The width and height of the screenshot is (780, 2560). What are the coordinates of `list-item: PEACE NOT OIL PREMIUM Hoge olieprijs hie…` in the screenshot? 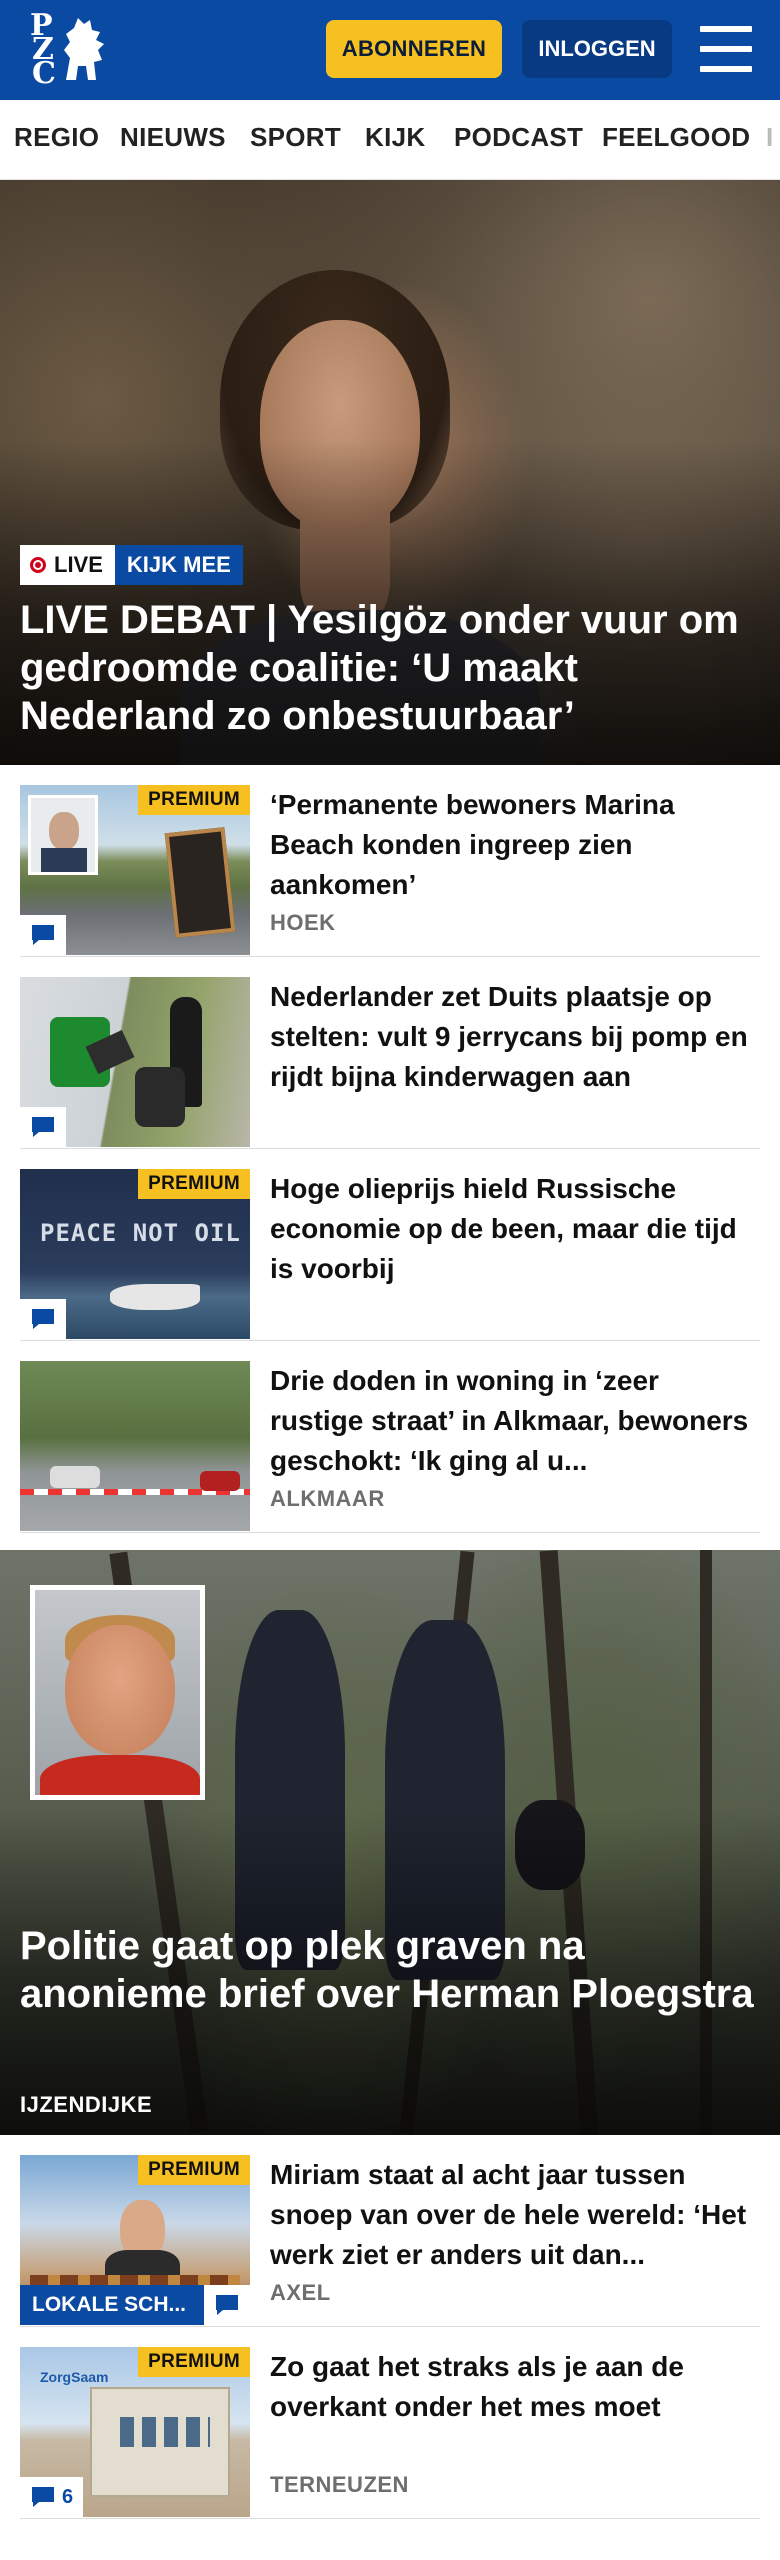 It's located at (390, 1255).